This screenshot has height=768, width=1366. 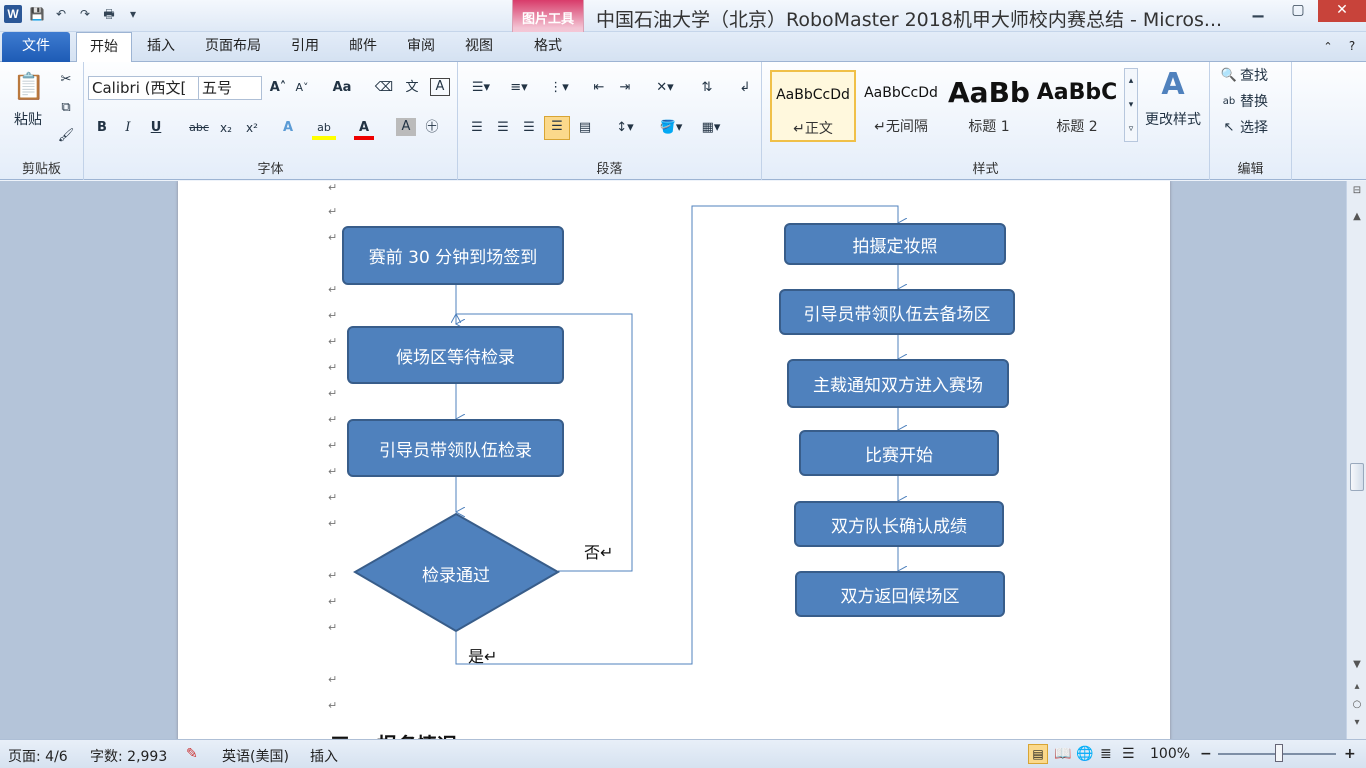 What do you see at coordinates (412, 88) in the screenshot?
I see `phonetic-guide-icon: 文` at bounding box center [412, 88].